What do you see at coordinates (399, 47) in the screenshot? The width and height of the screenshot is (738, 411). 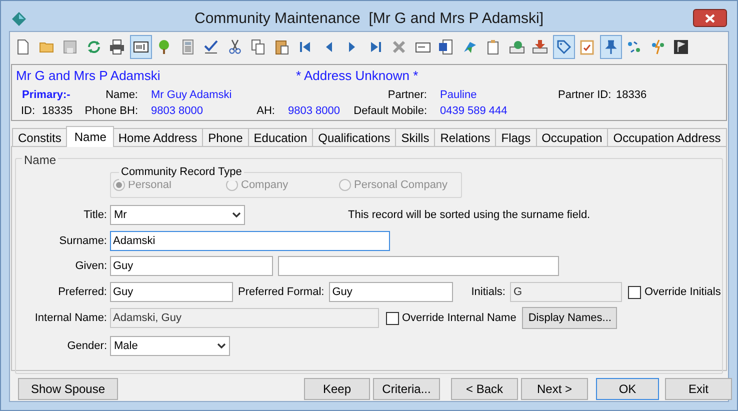 I see `cross-icon` at bounding box center [399, 47].